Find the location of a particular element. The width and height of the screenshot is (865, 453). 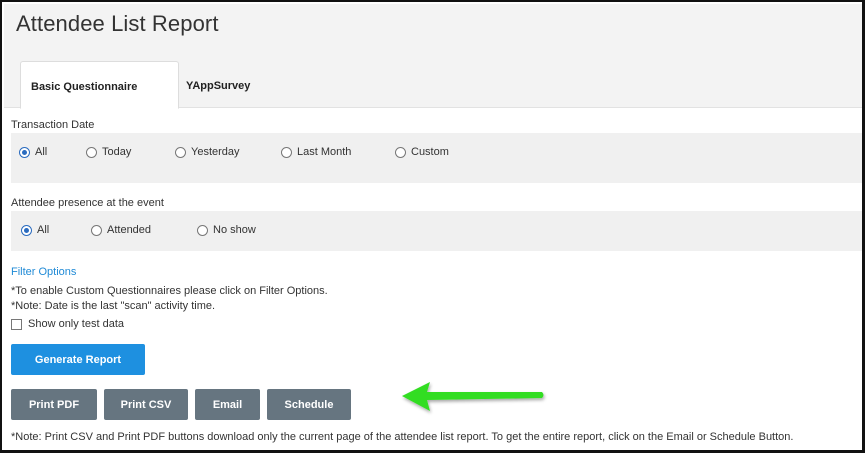

radio-label: Yesterday is located at coordinates (215, 152).